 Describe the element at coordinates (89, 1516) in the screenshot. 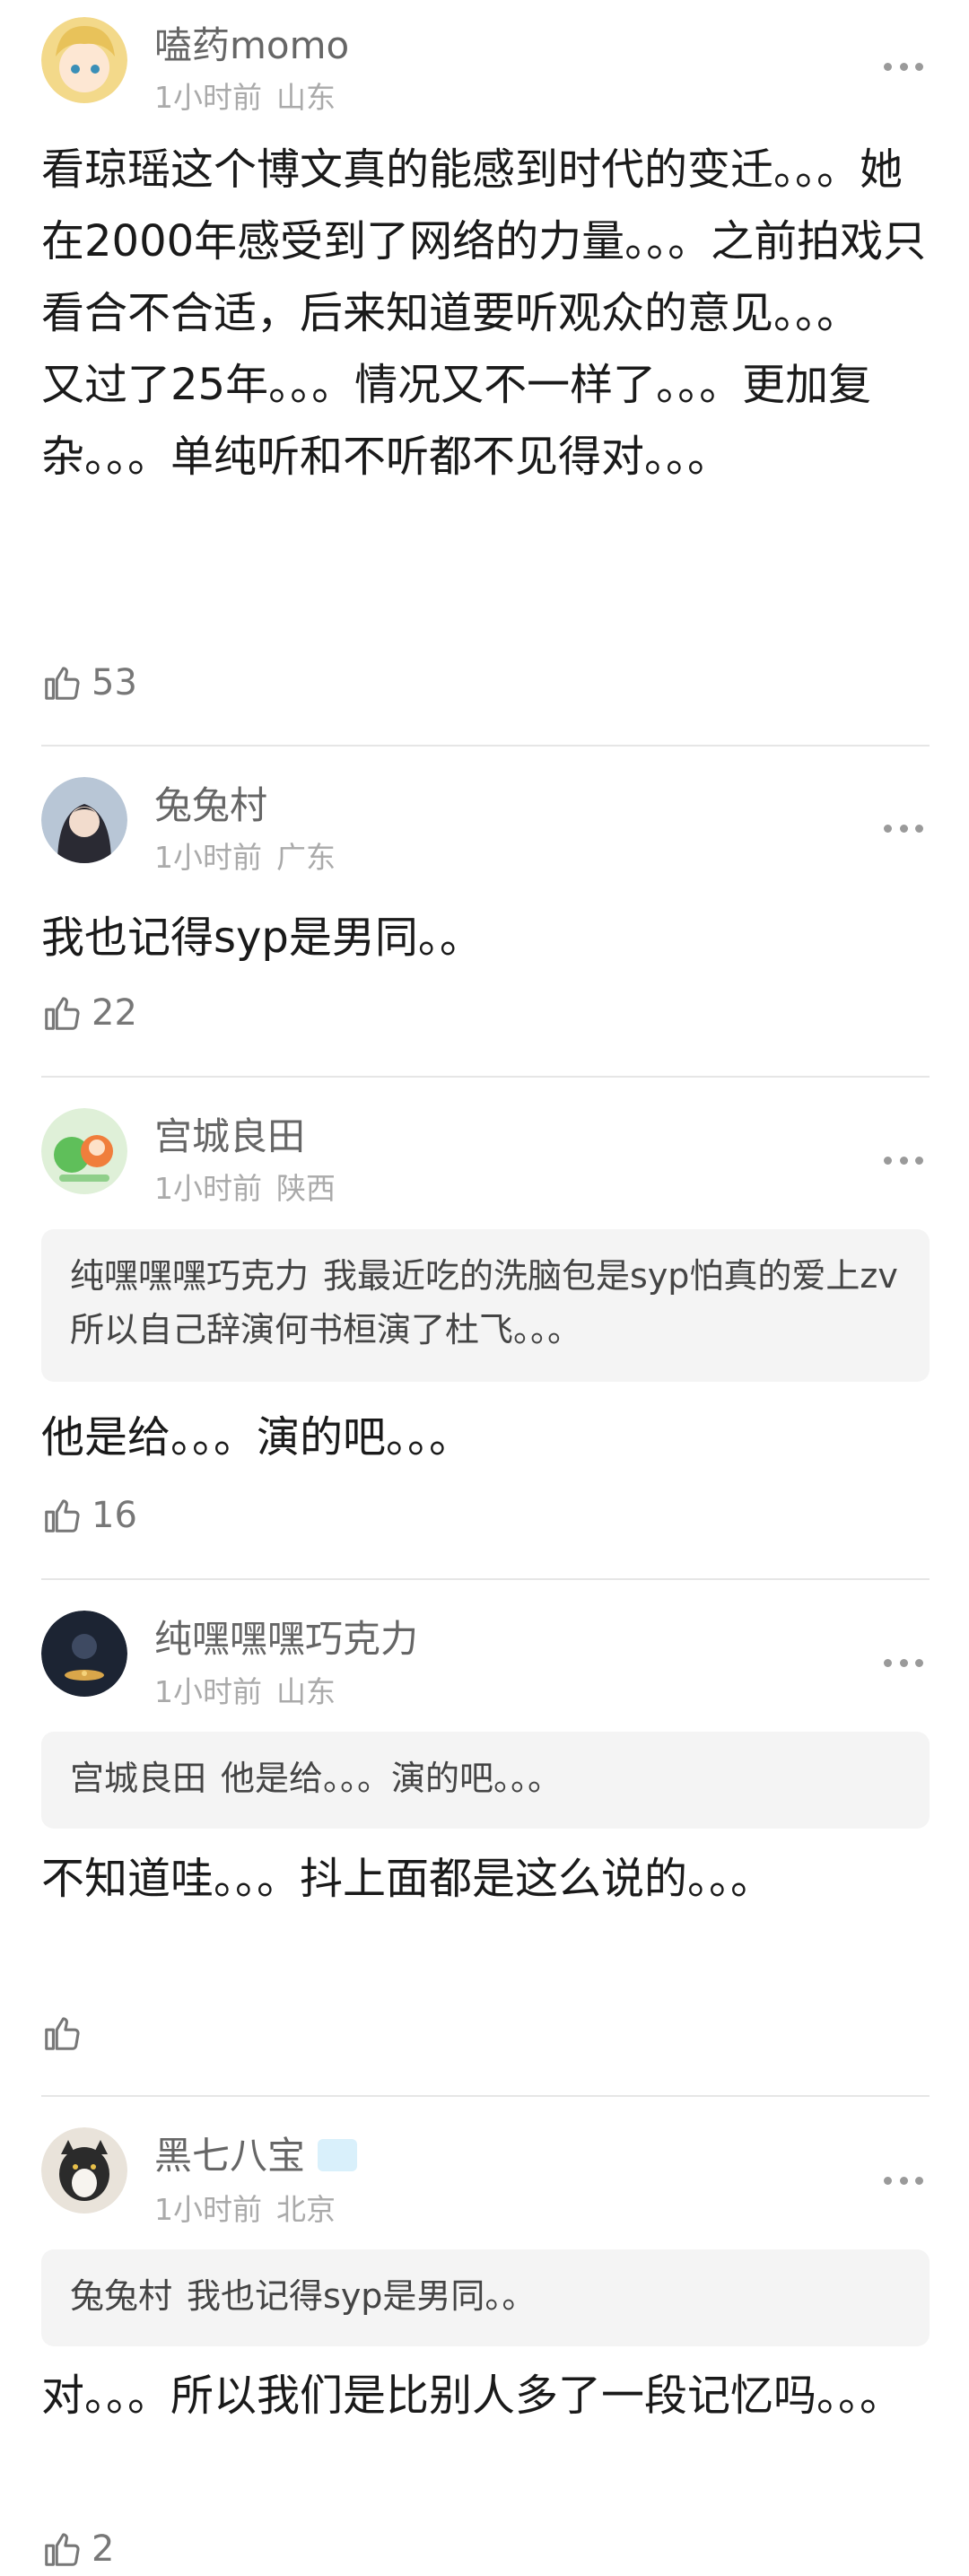

I see `like-button: 16` at that location.